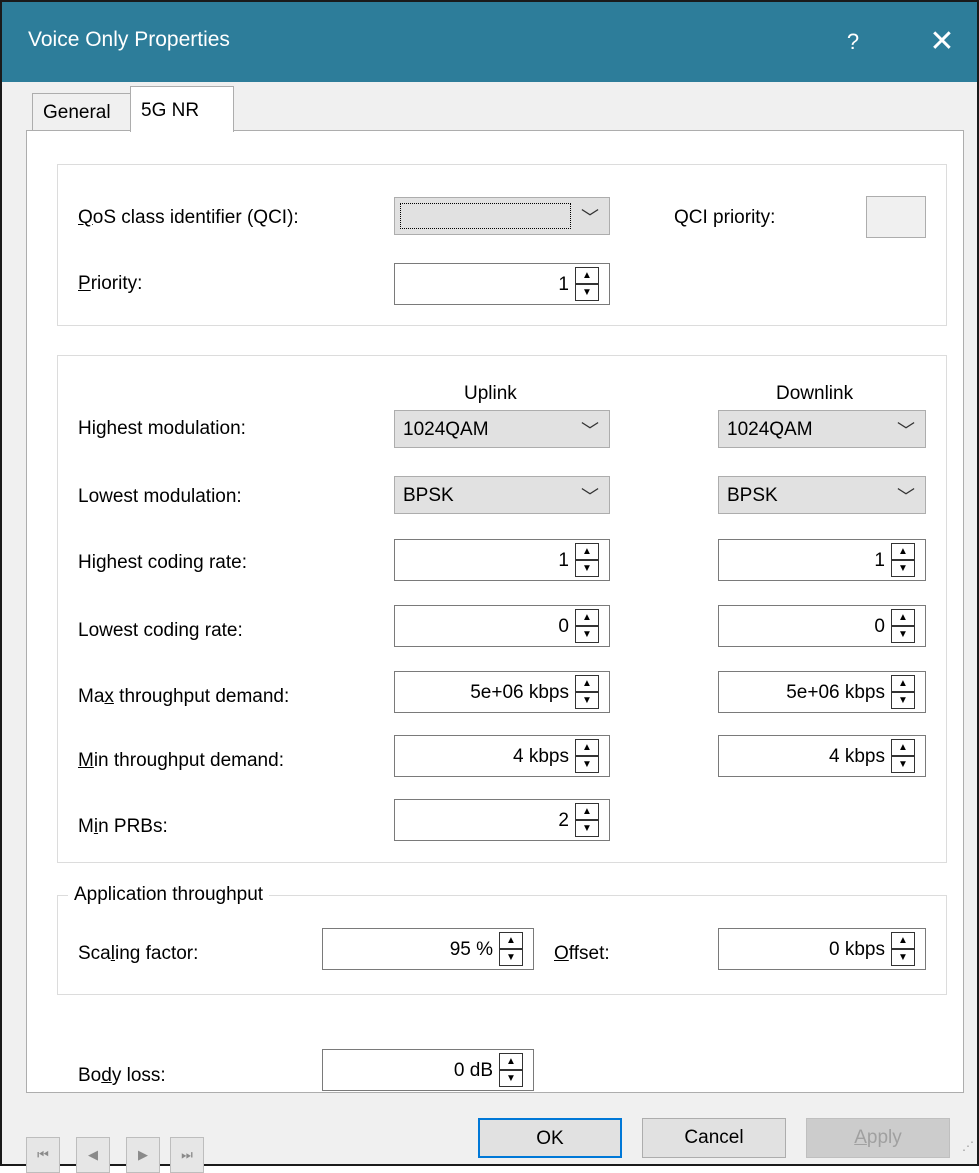  I want to click on next-record-icon: ▶, so click(143, 1155).